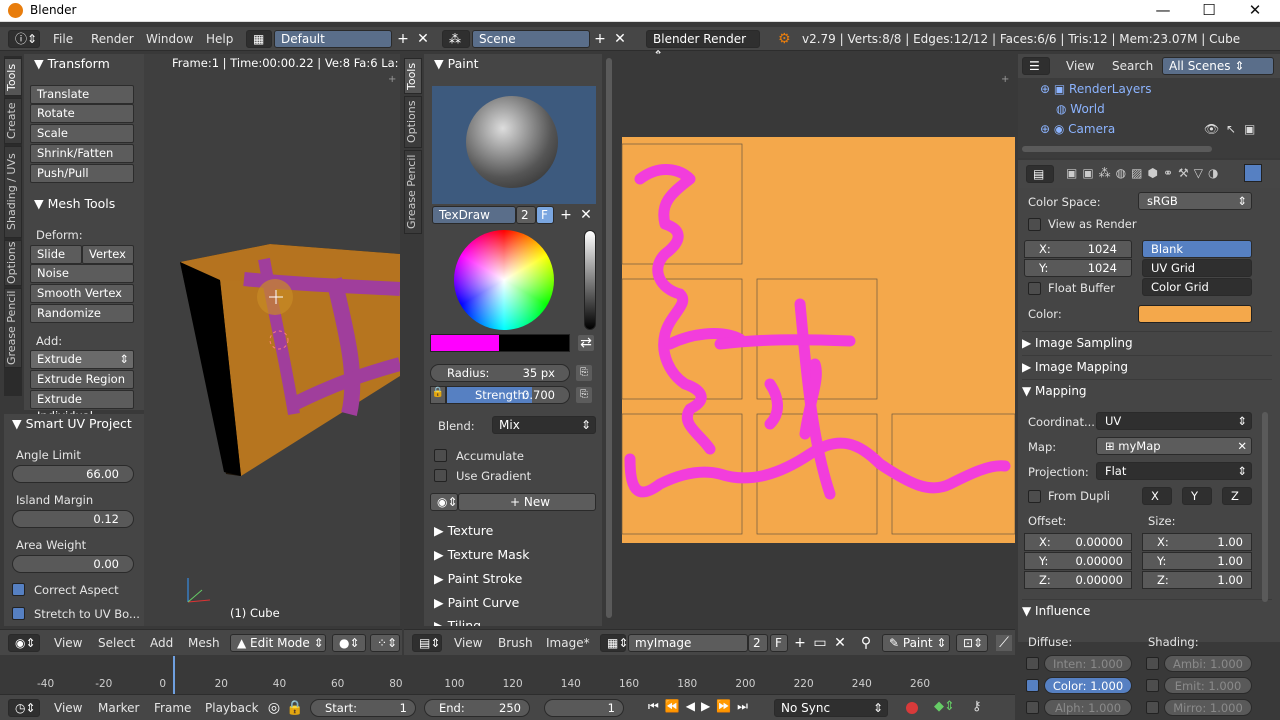 Image resolution: width=1280 pixels, height=720 pixels. What do you see at coordinates (1080, 66) in the screenshot?
I see `outliner-menu-view: View` at bounding box center [1080, 66].